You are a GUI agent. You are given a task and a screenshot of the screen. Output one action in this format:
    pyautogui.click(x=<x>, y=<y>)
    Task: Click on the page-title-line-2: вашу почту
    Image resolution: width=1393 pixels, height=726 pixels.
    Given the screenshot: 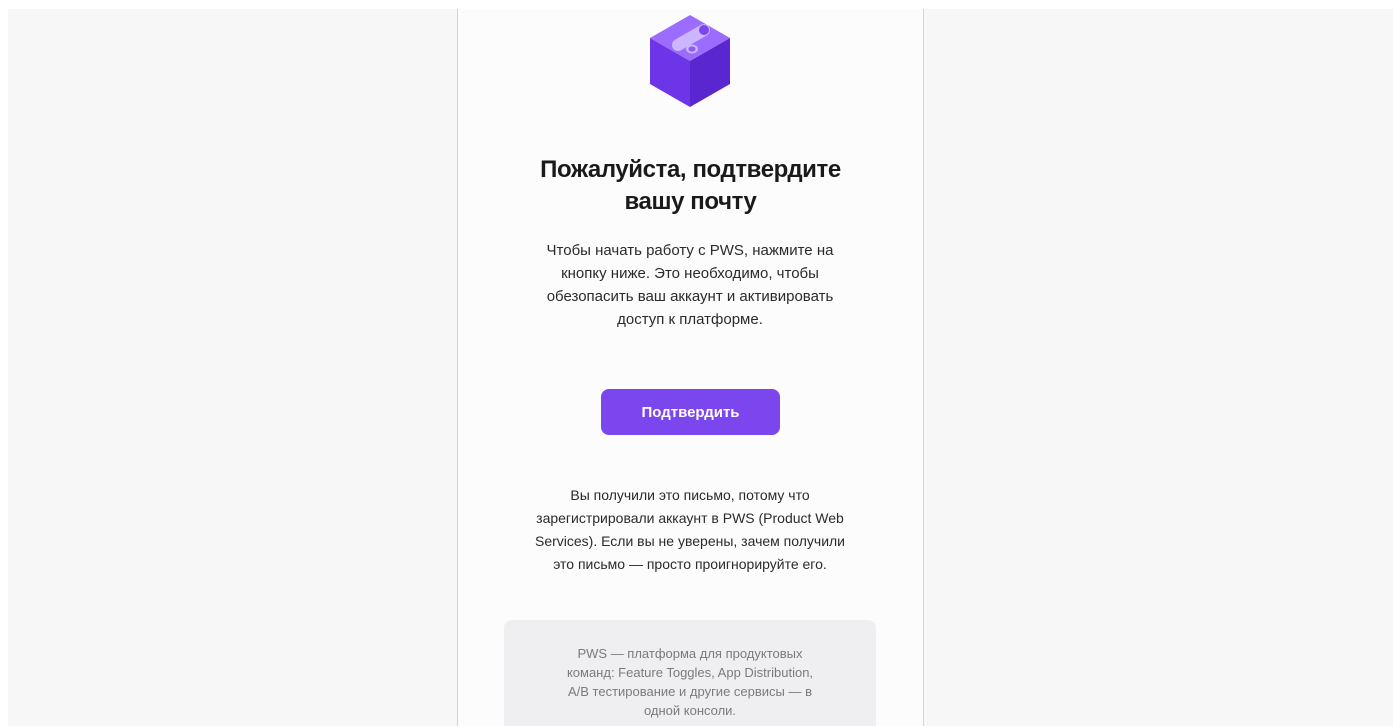 What is the action you would take?
    pyautogui.click(x=690, y=201)
    